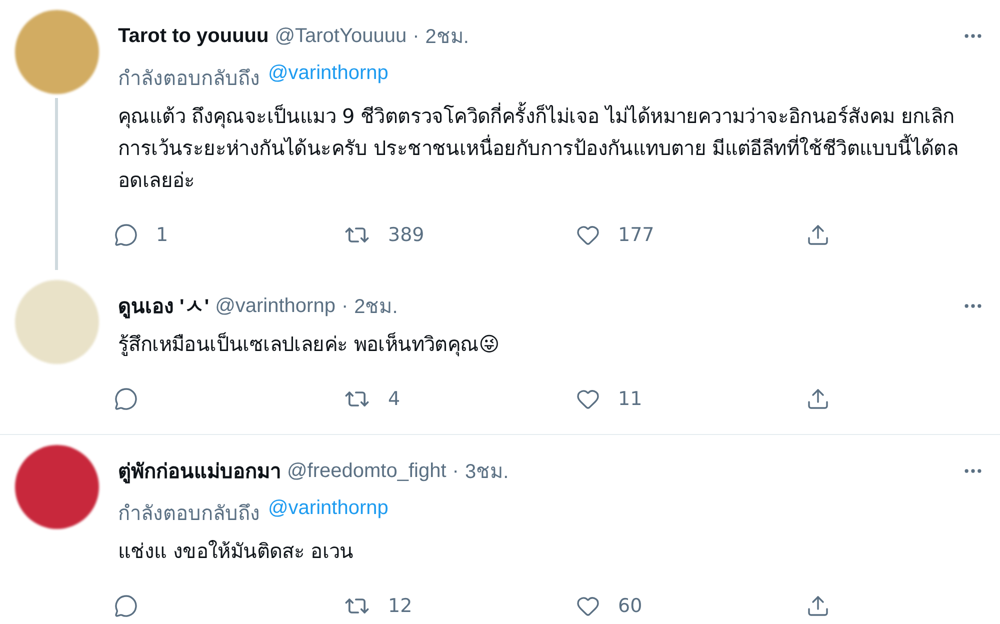 Image resolution: width=1000 pixels, height=624 pixels. Describe the element at coordinates (199, 471) in the screenshot. I see `display-name: ตู่พักก่อนแม่บอกมา` at that location.